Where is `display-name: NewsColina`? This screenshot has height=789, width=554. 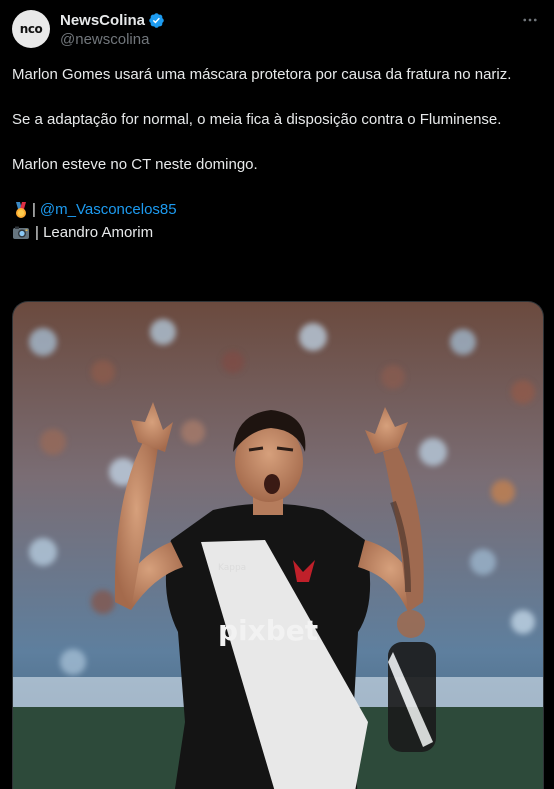
display-name: NewsColina is located at coordinates (102, 20).